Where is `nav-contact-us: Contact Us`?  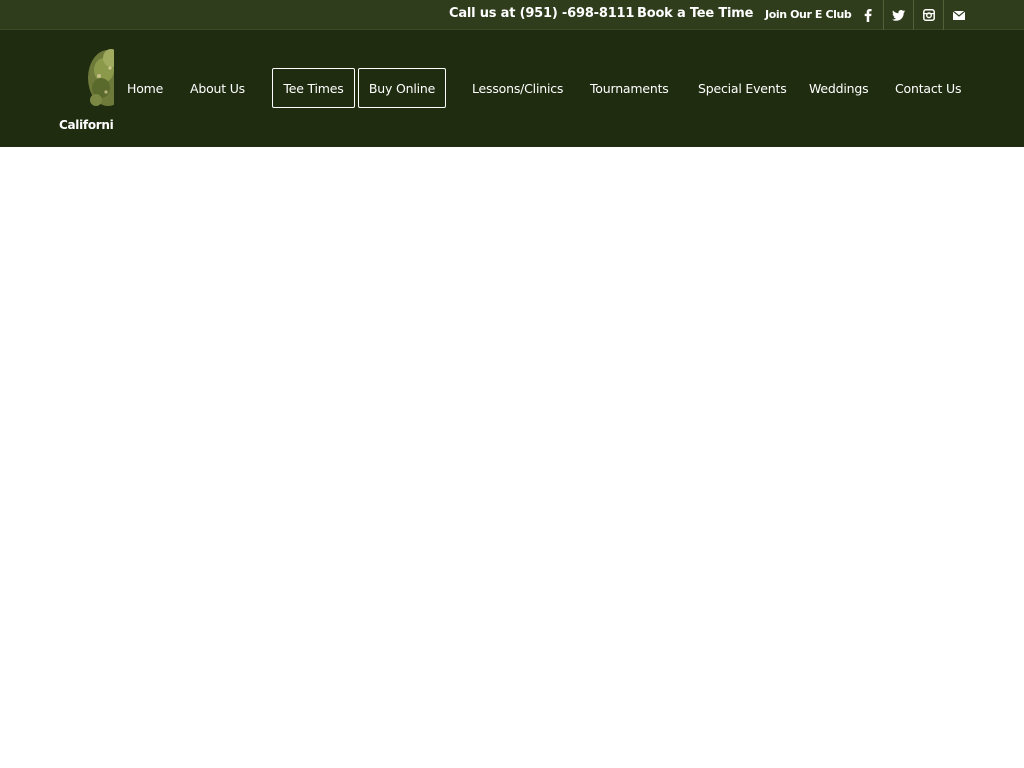 nav-contact-us: Contact Us is located at coordinates (928, 88).